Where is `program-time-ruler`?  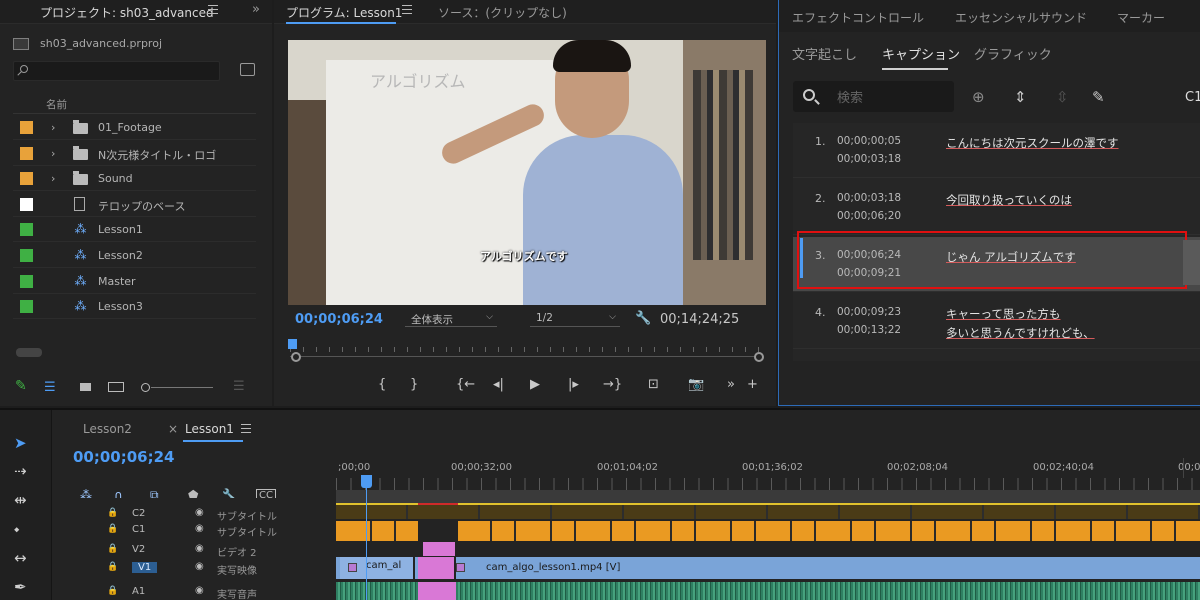
program-time-ruler is located at coordinates (525, 345).